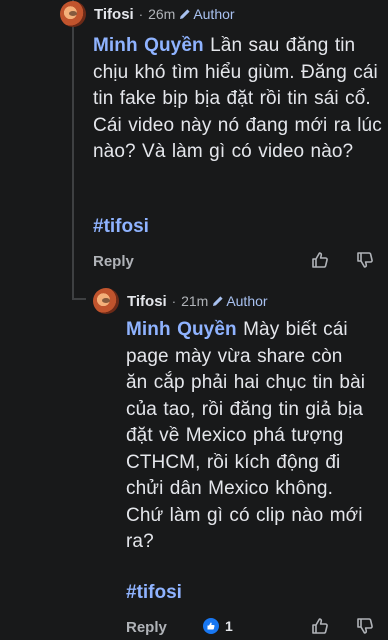 The image size is (388, 640). What do you see at coordinates (73, 150) in the screenshot?
I see `thread-line-vertical` at bounding box center [73, 150].